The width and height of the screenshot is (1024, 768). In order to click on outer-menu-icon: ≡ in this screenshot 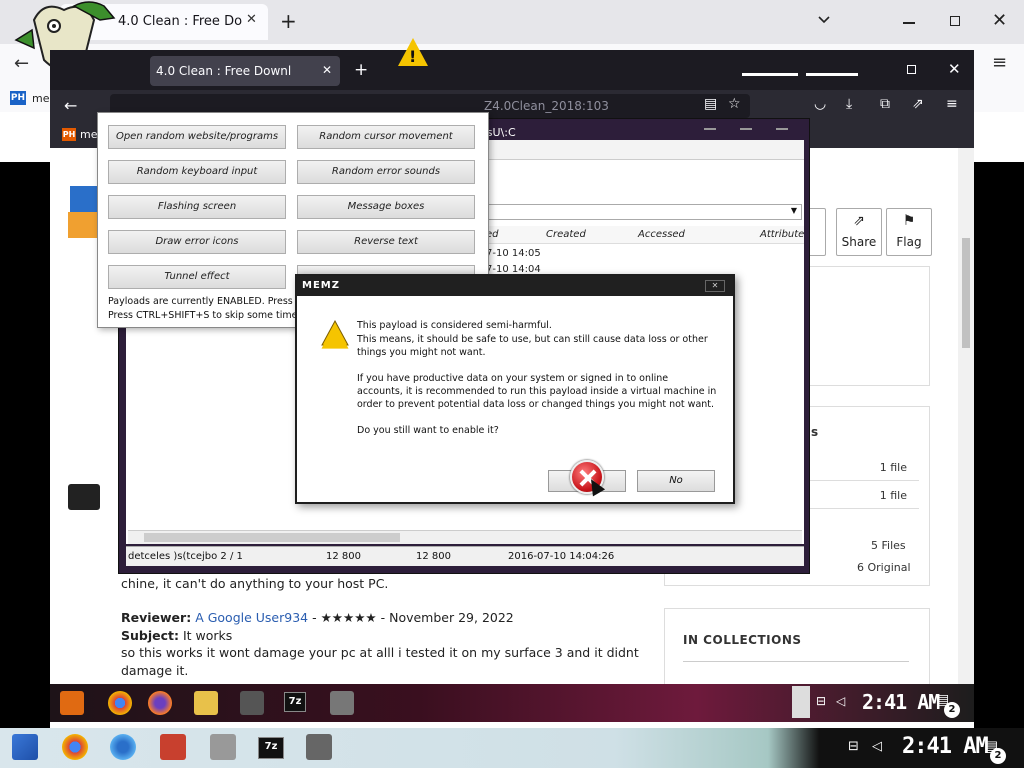, I will do `click(999, 62)`.